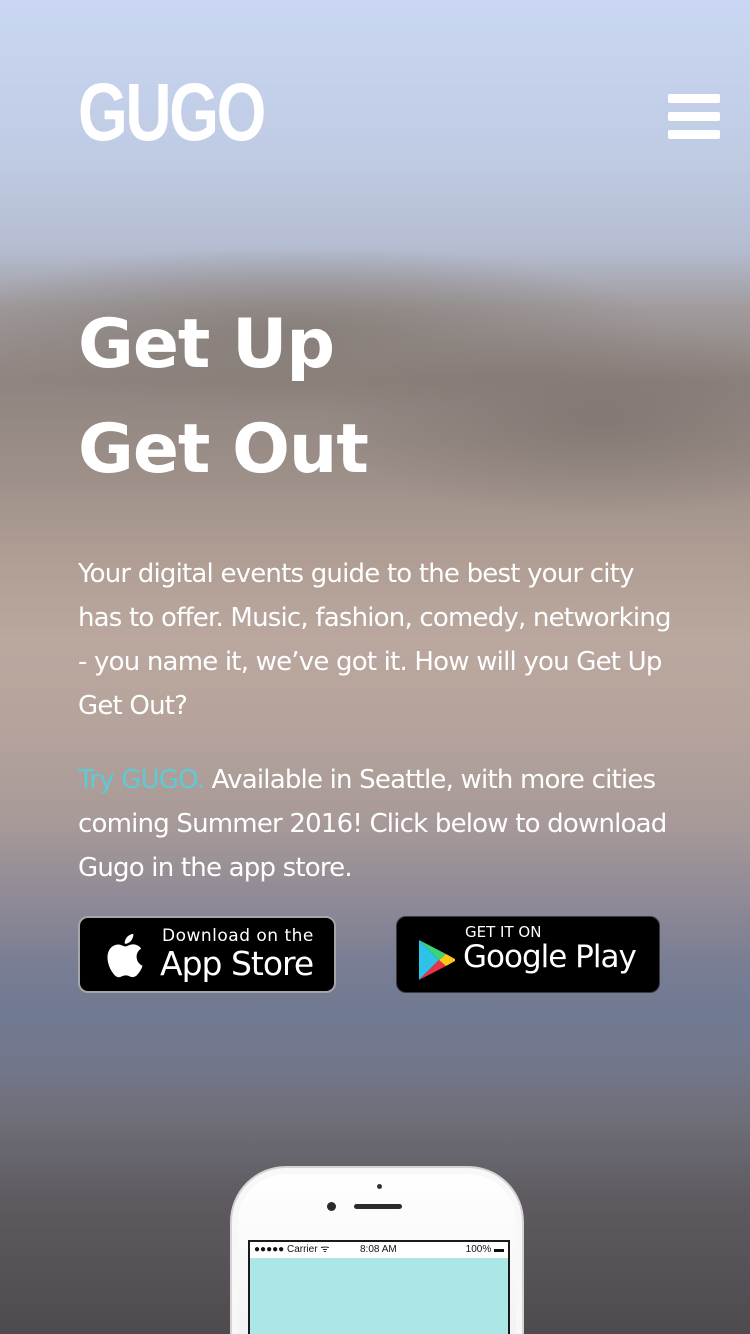 The height and width of the screenshot is (1334, 750). I want to click on hamburger-menu-icon, so click(695, 117).